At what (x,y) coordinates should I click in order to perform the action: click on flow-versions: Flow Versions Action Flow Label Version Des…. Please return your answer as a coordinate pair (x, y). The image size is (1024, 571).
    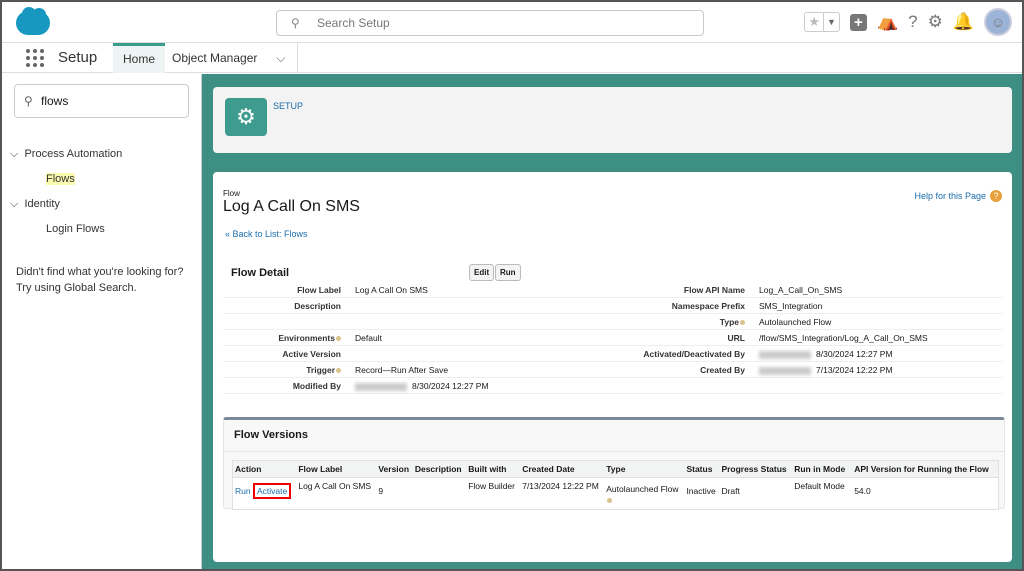
    Looking at the image, I should click on (614, 463).